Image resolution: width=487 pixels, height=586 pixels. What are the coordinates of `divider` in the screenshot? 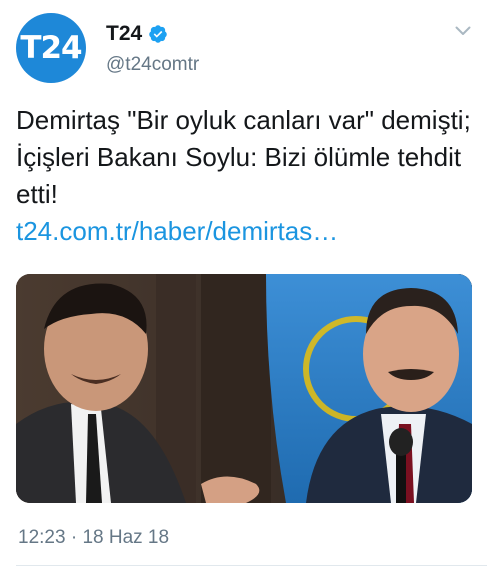 It's located at (251, 565).